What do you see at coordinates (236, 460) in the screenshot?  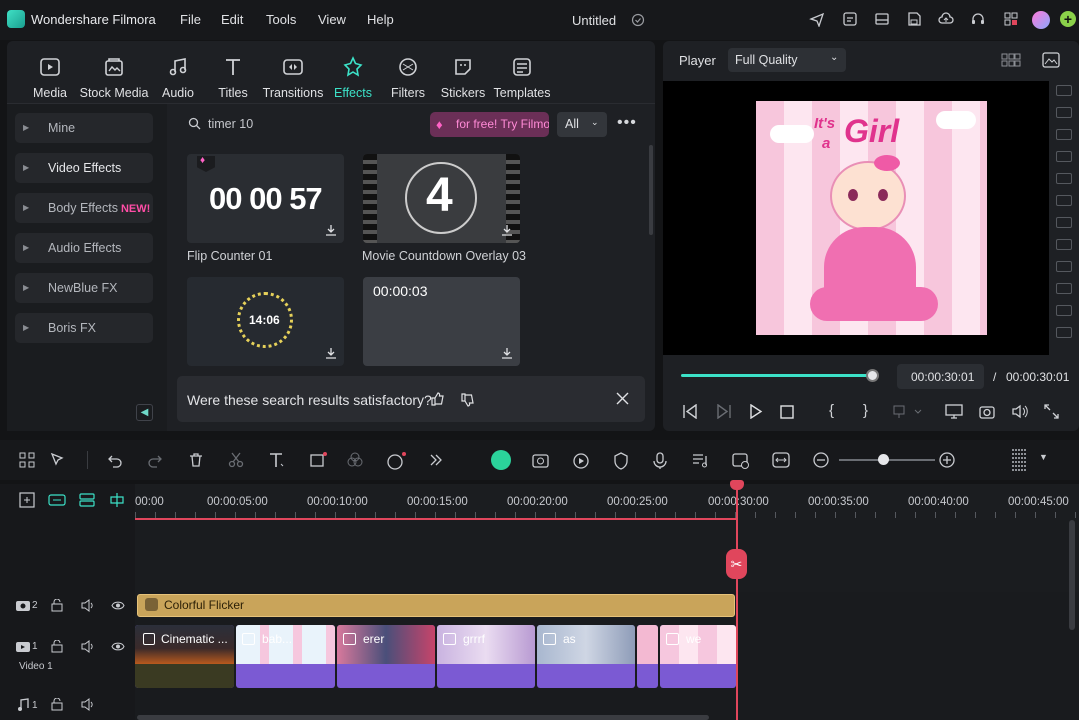 I see `cut-icon` at bounding box center [236, 460].